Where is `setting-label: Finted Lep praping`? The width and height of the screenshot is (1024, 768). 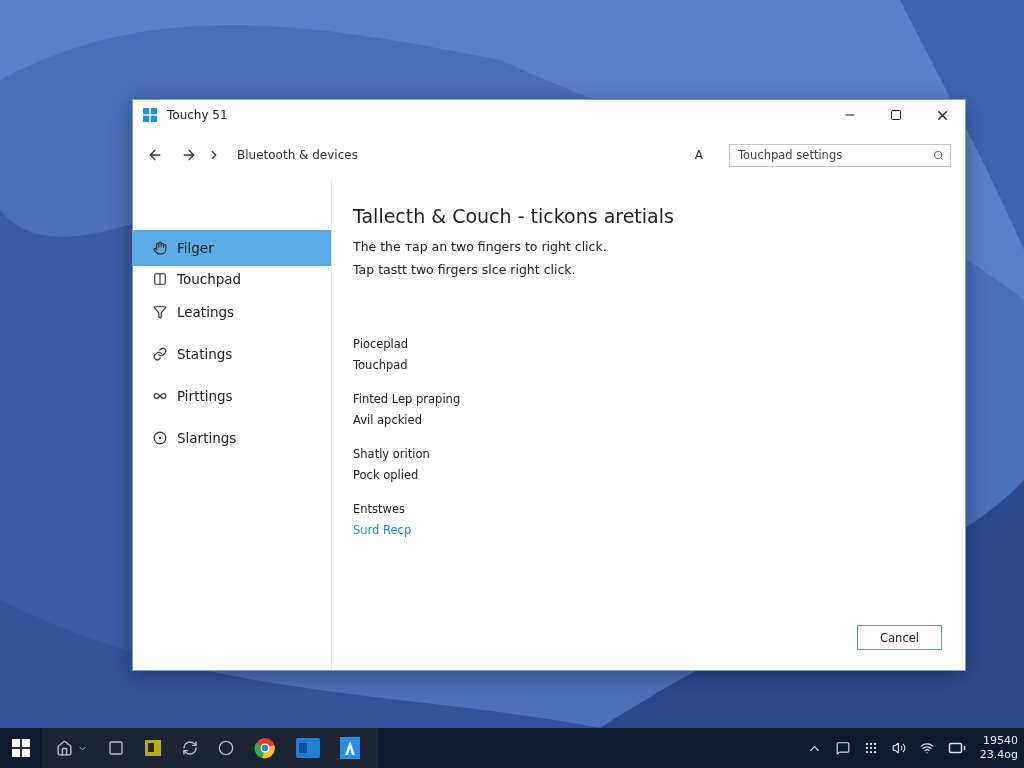
setting-label: Finted Lep praping is located at coordinates (407, 399).